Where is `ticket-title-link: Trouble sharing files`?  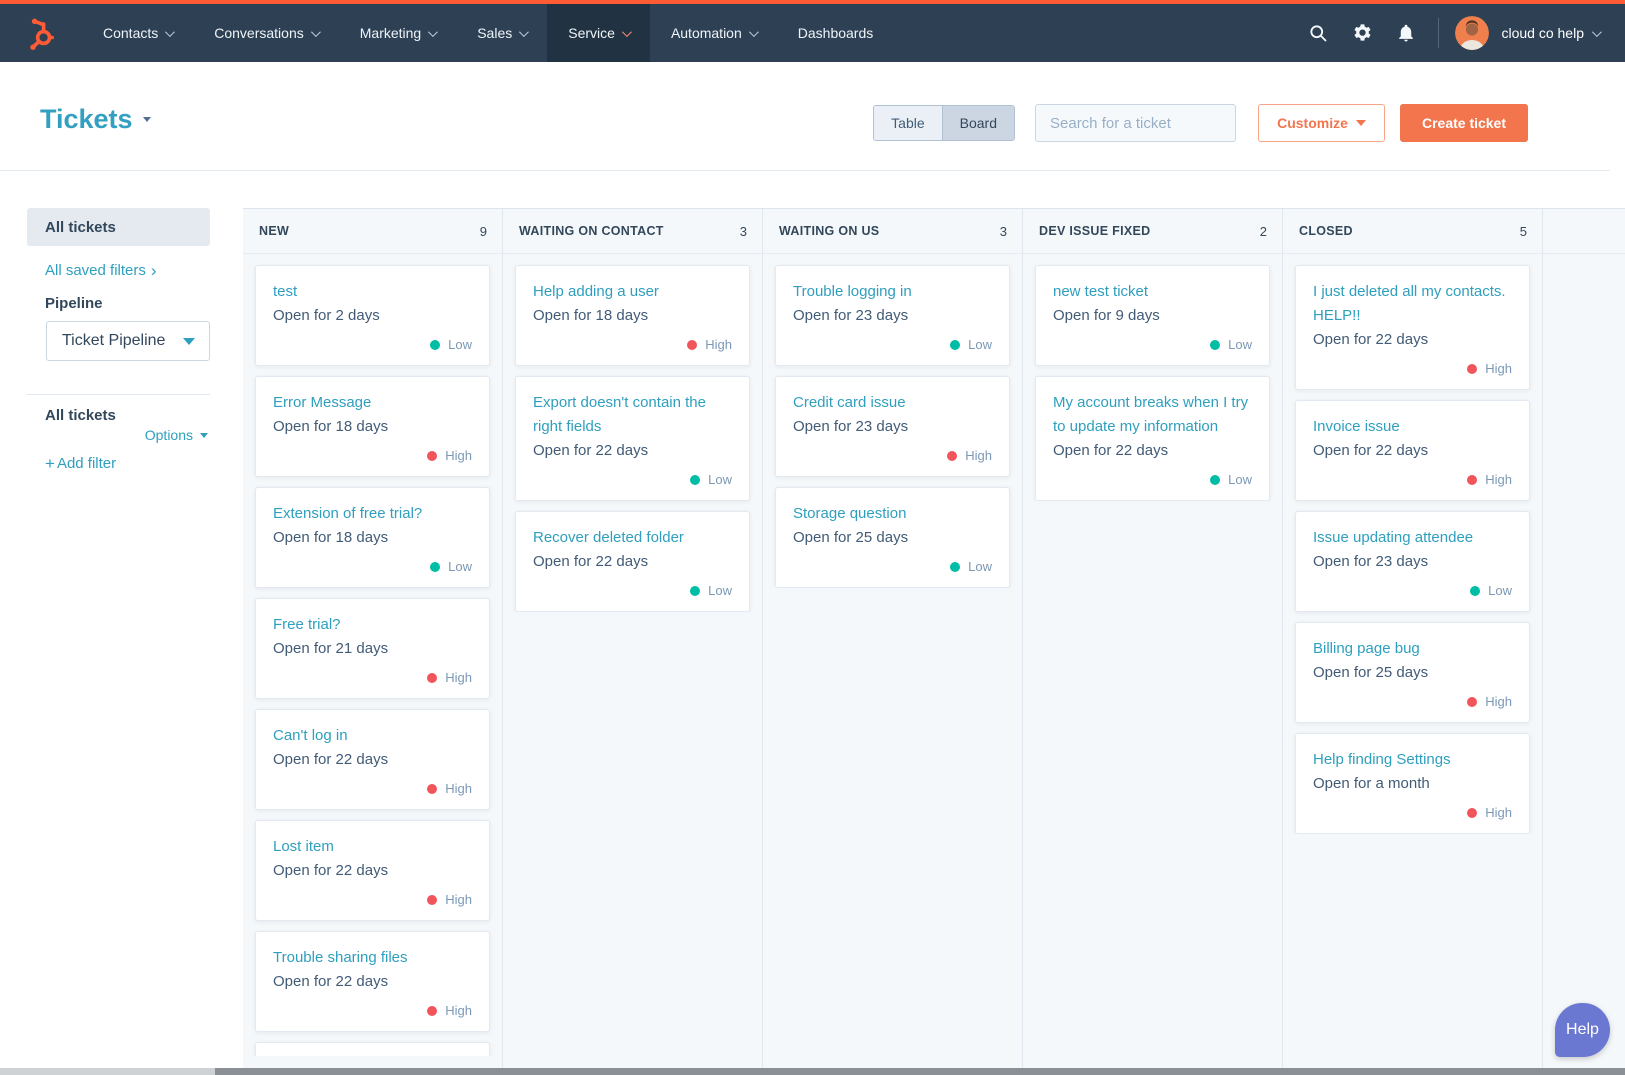 ticket-title-link: Trouble sharing files is located at coordinates (372, 958).